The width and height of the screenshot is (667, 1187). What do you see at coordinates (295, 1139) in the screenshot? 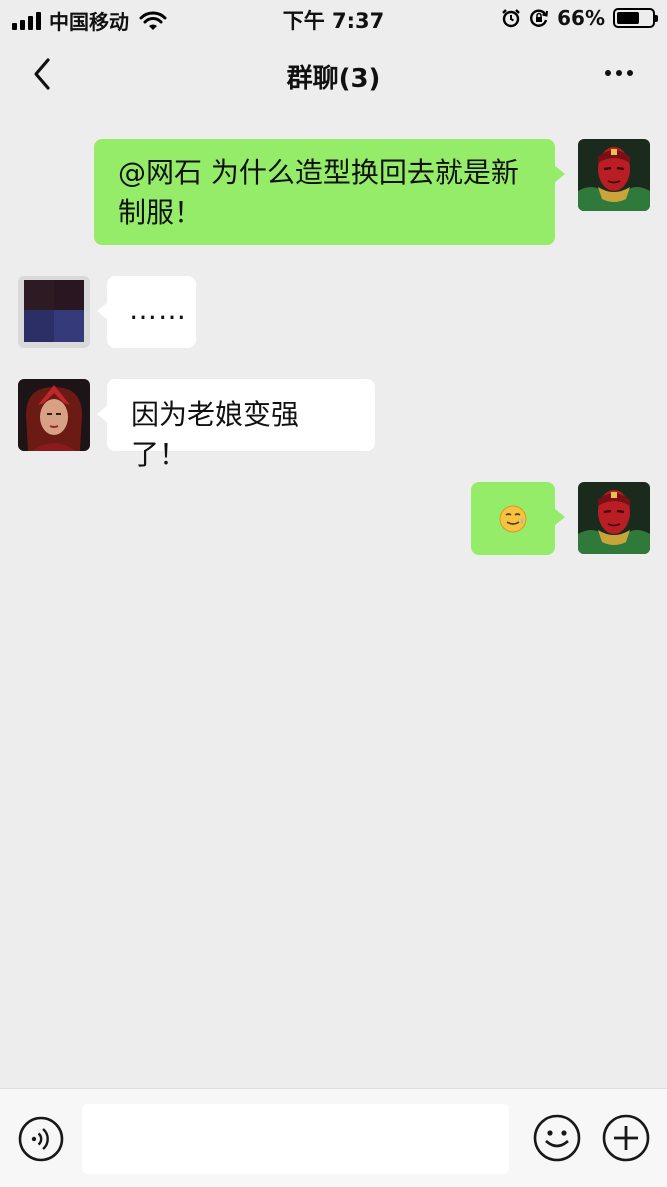
I see `message-input` at bounding box center [295, 1139].